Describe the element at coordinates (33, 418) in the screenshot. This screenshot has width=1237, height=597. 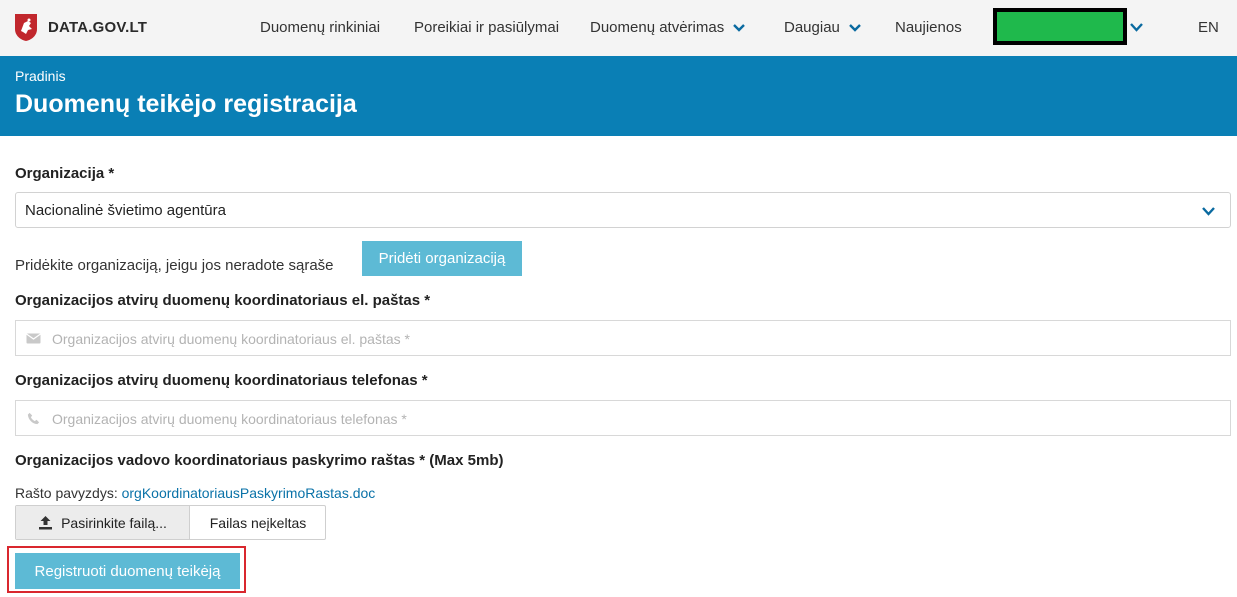
I see `phone-icon` at that location.